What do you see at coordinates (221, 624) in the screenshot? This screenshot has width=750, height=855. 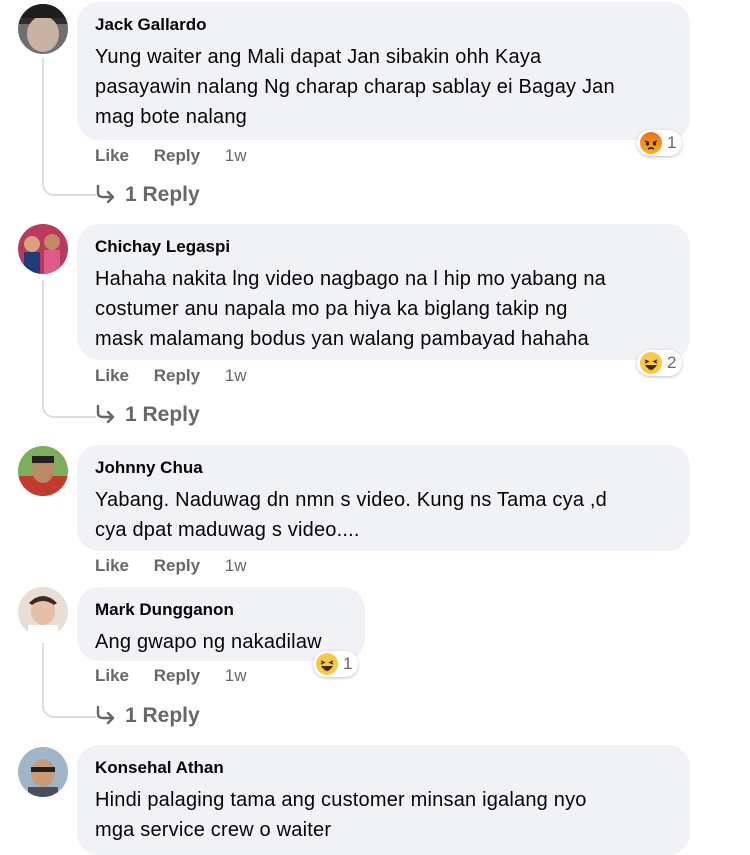 I see `comment-bubble: Mark Dungganon Ang gwapo ng nakadilaw` at bounding box center [221, 624].